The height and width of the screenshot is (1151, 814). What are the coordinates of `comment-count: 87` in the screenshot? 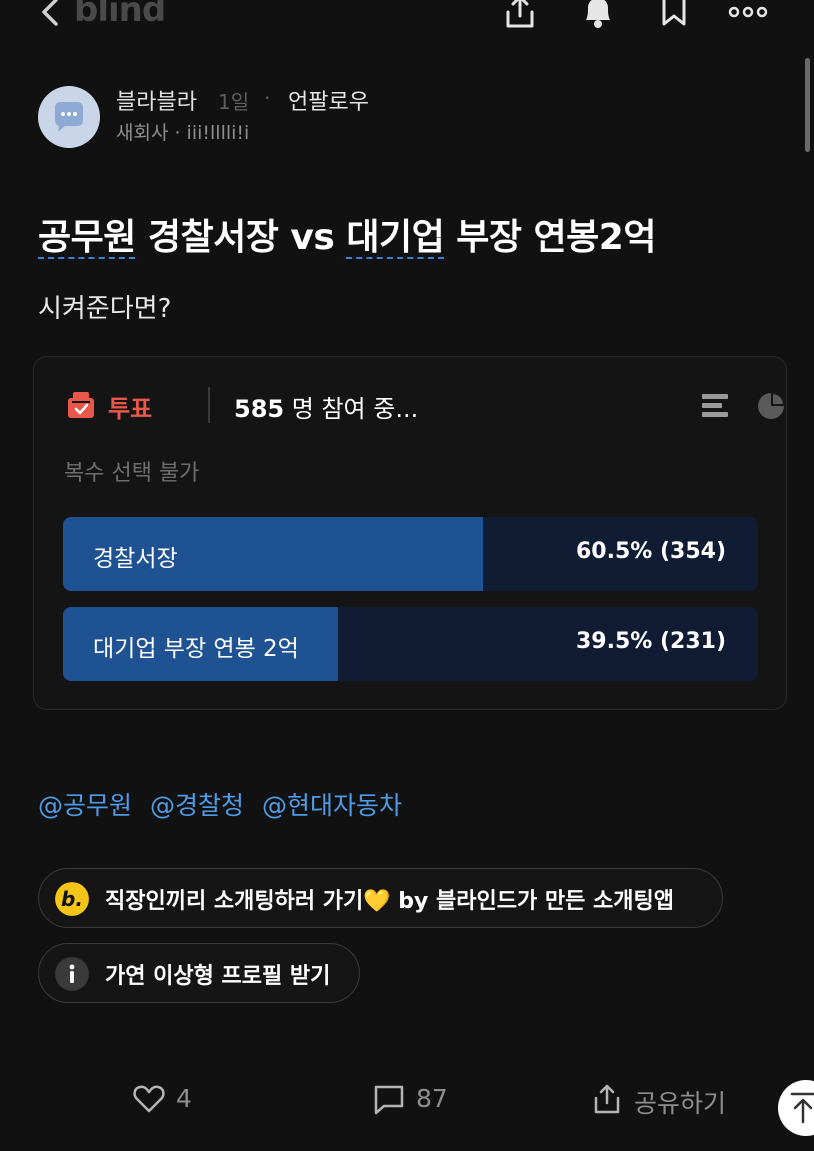 It's located at (432, 1098).